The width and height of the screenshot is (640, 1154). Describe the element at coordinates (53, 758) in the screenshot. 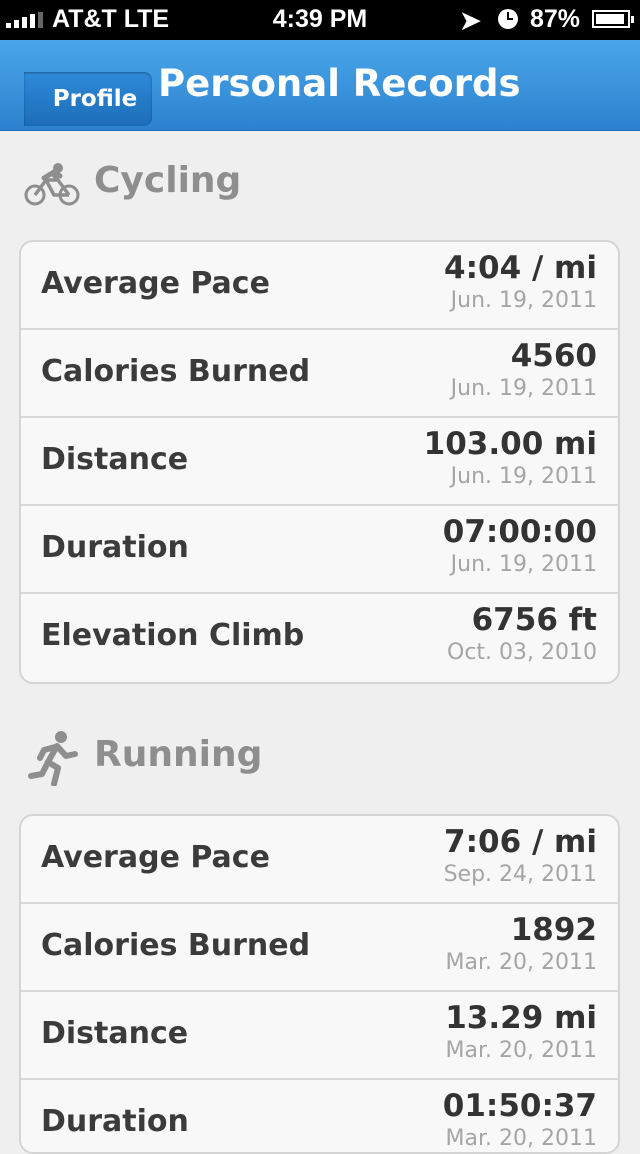

I see `runner-icon` at that location.